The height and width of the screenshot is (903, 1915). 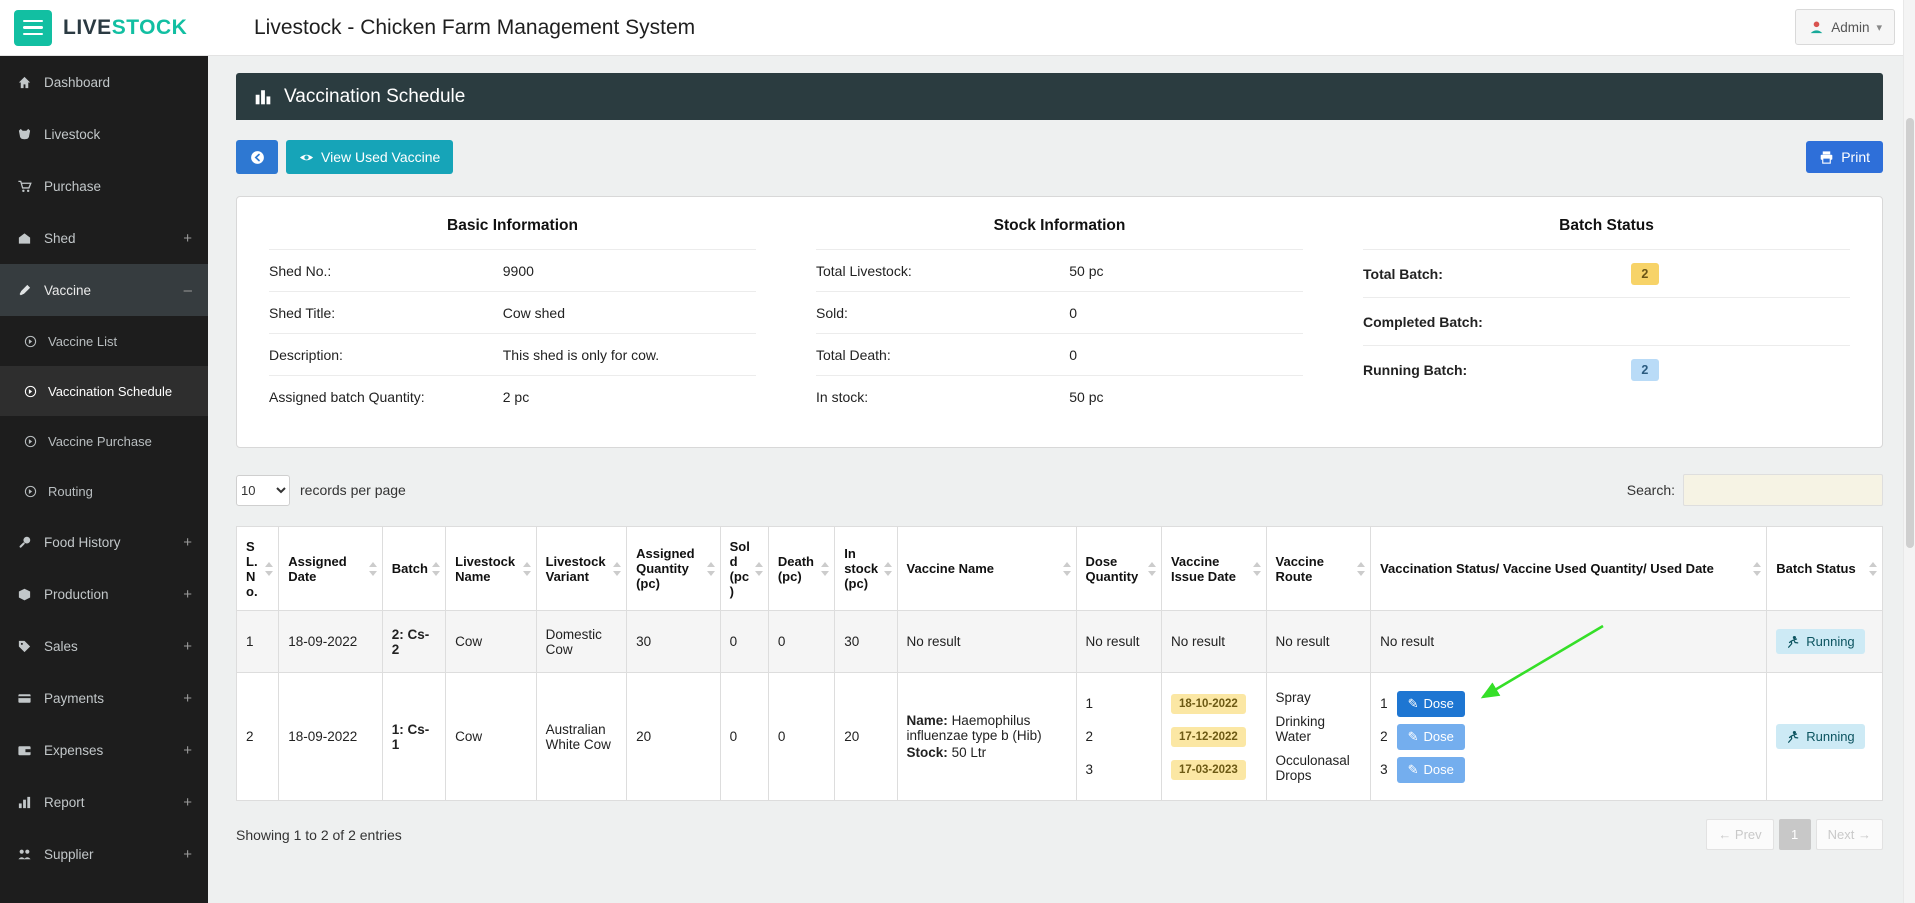 What do you see at coordinates (263, 490) in the screenshot?
I see `page-size-select: 10` at bounding box center [263, 490].